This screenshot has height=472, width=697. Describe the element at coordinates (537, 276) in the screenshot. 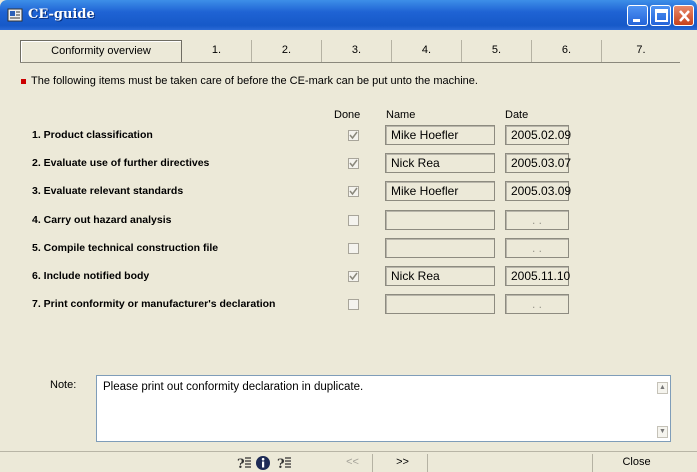

I see `date-field: 2005.11.10` at that location.